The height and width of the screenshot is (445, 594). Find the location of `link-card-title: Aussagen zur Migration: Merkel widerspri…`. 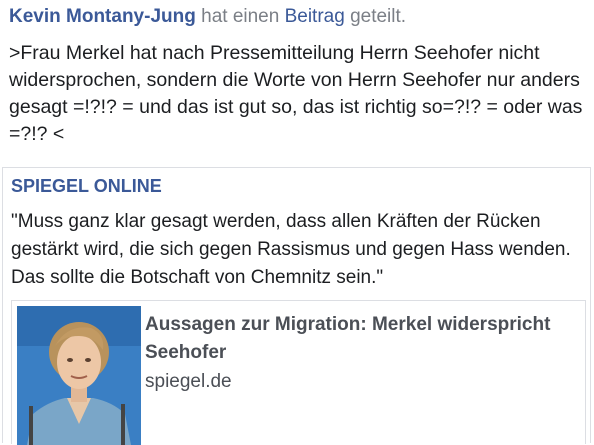

link-card-title: Aussagen zur Migration: Merkel widerspri… is located at coordinates (355, 339).